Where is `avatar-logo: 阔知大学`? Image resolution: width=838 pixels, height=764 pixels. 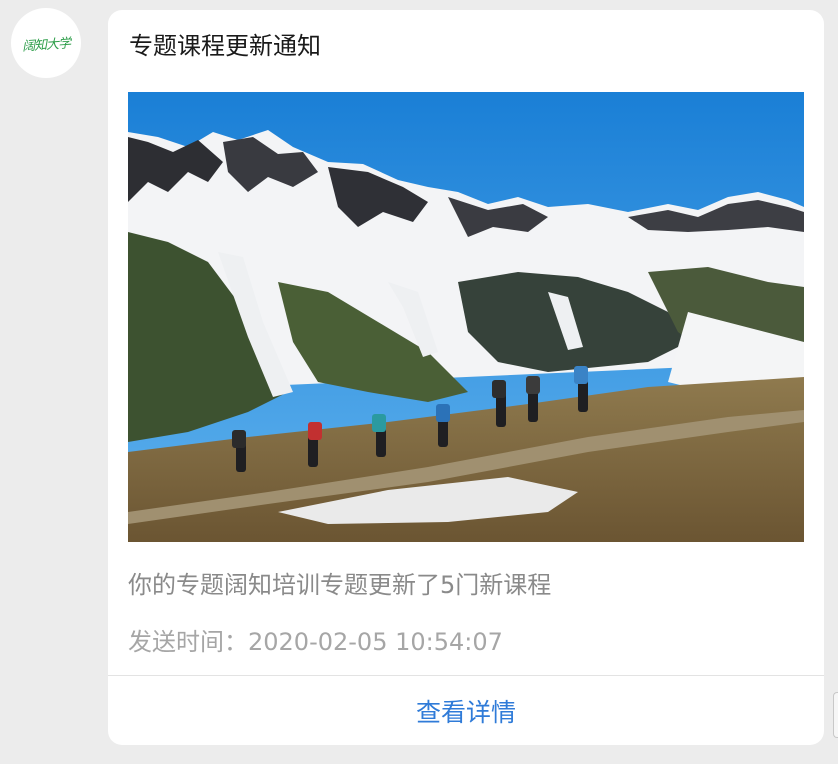
avatar-logo: 阔知大学 is located at coordinates (46, 45).